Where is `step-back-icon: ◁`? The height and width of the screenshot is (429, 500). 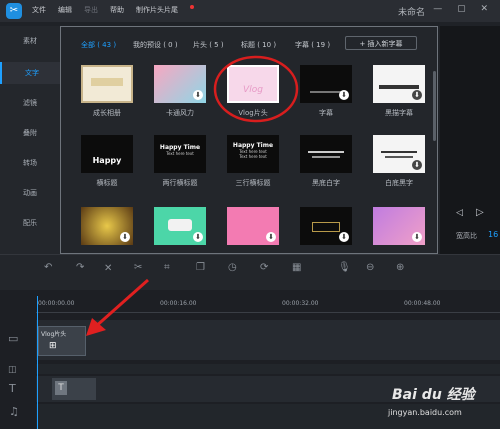
step-back-icon: ◁ is located at coordinates (459, 213).